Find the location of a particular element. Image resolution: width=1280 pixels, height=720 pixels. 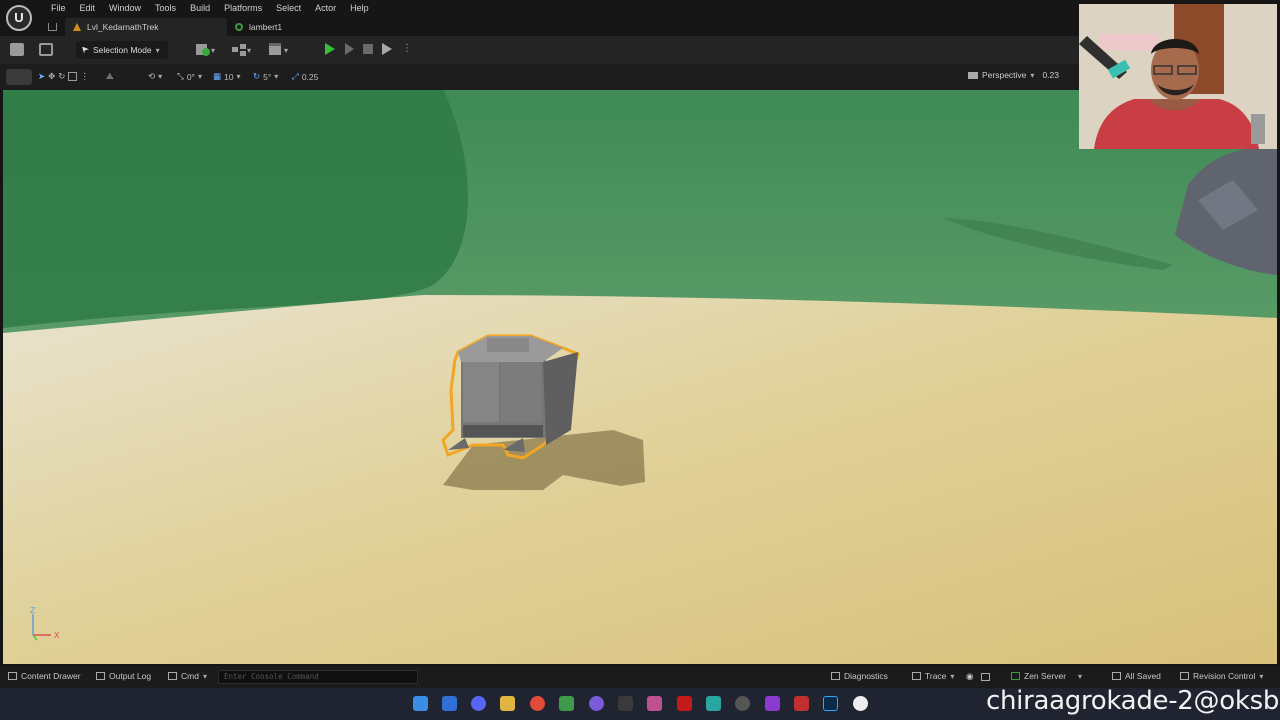

globe-icon: ⟲ is located at coordinates (152, 76).